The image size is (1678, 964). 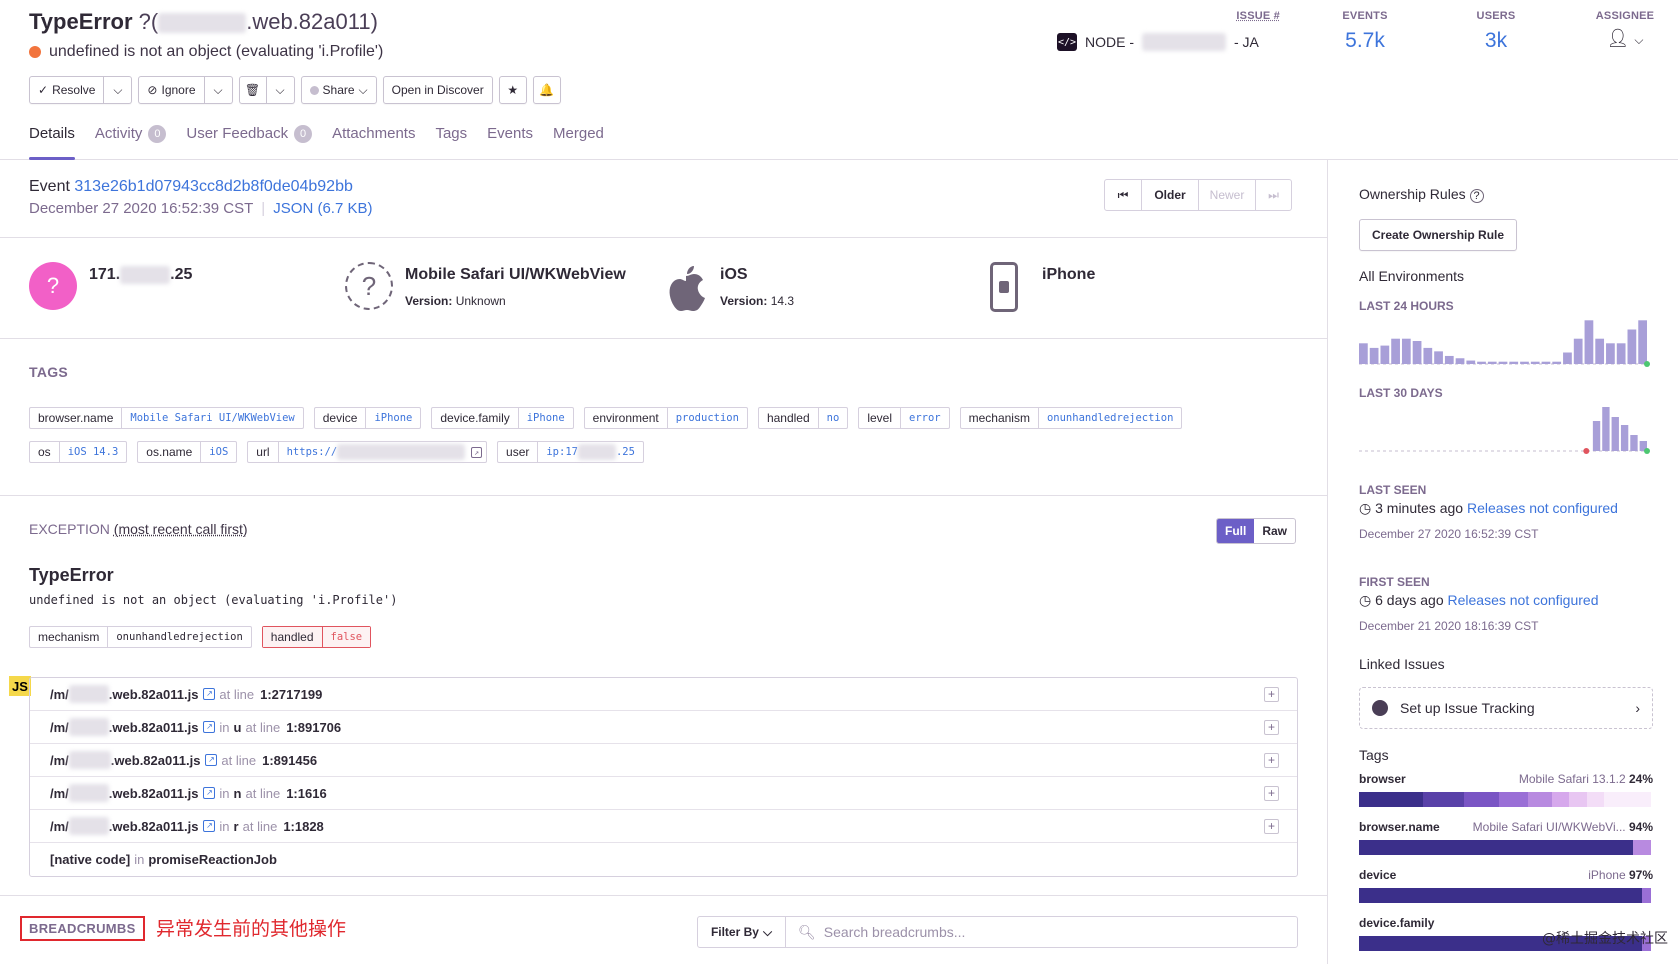 What do you see at coordinates (67, 90) in the screenshot?
I see `resolve-button: ✓ Resolve` at bounding box center [67, 90].